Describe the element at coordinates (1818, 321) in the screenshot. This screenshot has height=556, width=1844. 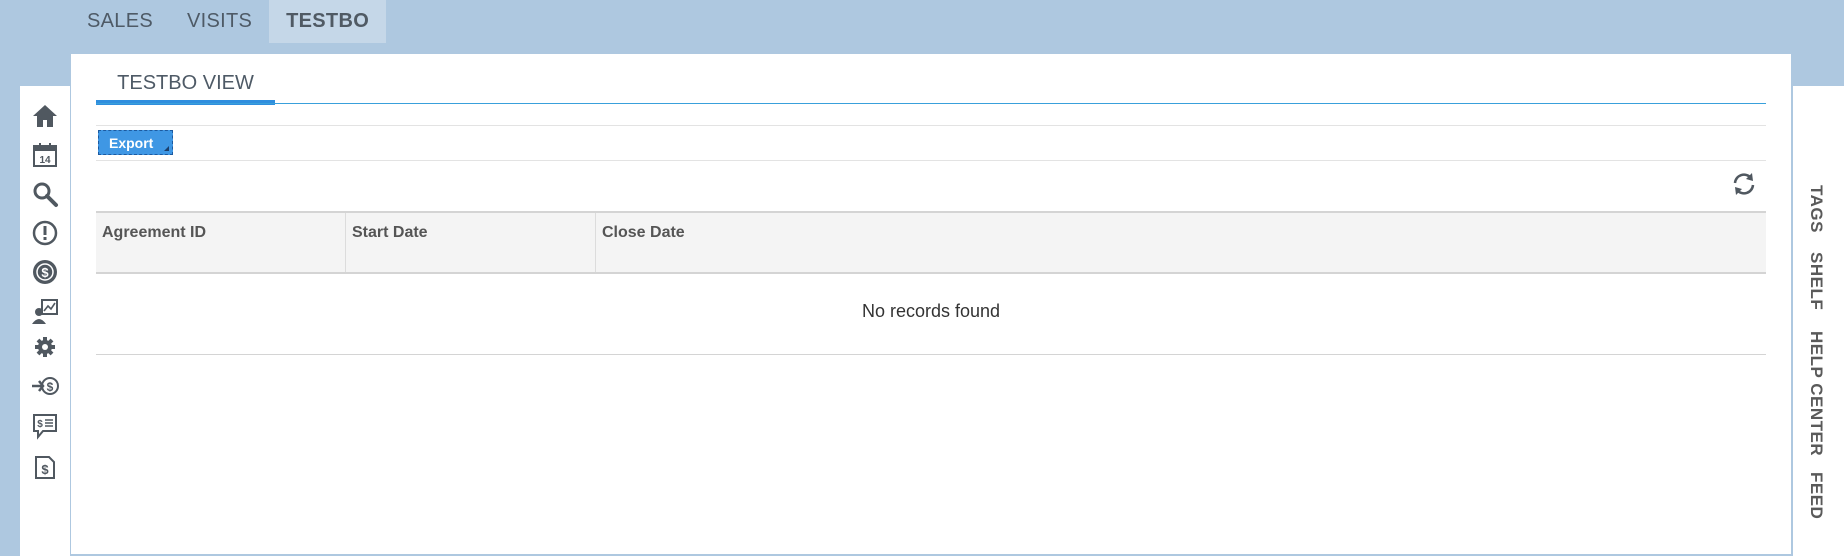
I see `right-bar: TAGS SHELF HELP CENTER FEED` at that location.